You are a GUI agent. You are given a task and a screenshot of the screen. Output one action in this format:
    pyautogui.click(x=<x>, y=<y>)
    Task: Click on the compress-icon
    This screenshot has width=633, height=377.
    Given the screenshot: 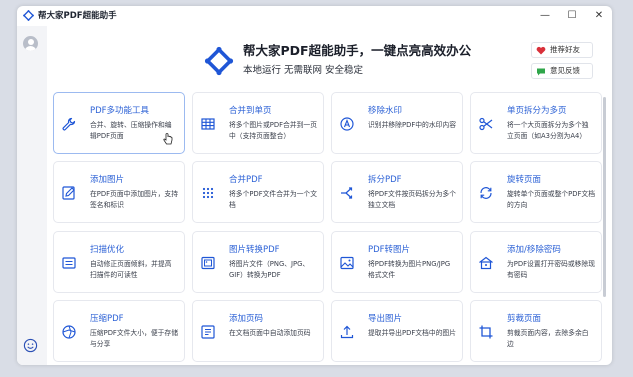 What is the action you would take?
    pyautogui.click(x=69, y=332)
    